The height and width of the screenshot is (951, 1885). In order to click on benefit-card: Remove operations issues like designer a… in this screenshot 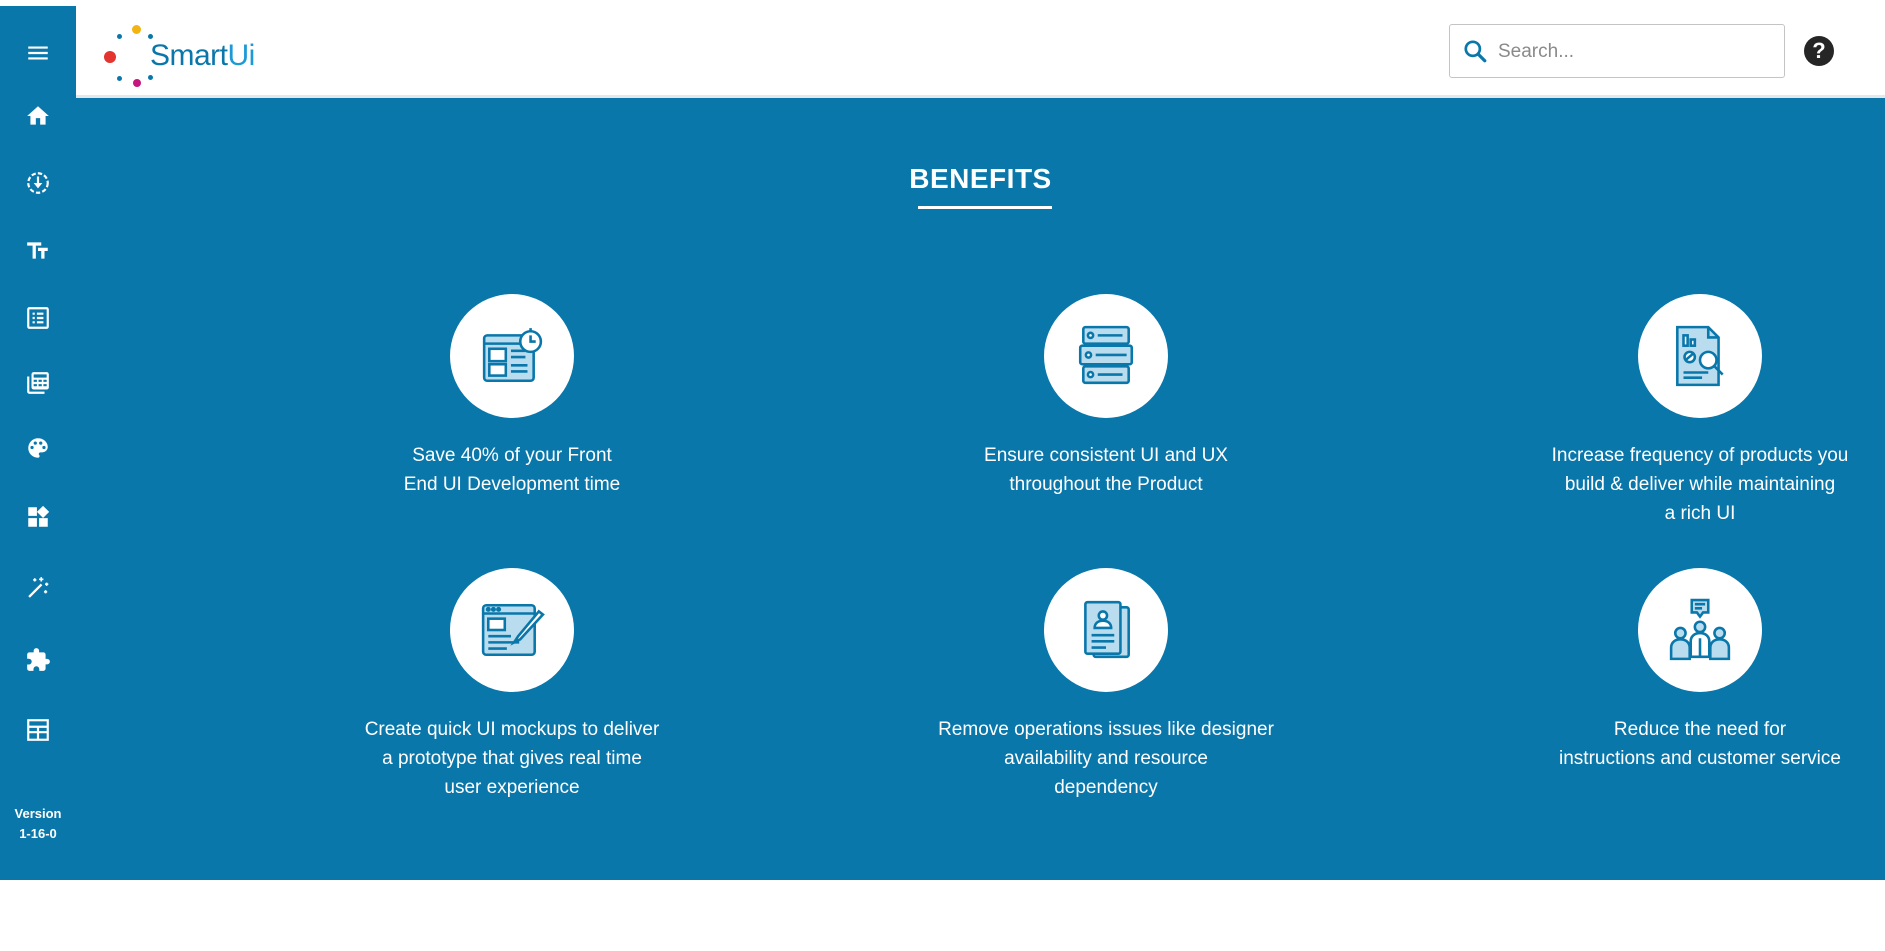, I will do `click(1106, 685)`.